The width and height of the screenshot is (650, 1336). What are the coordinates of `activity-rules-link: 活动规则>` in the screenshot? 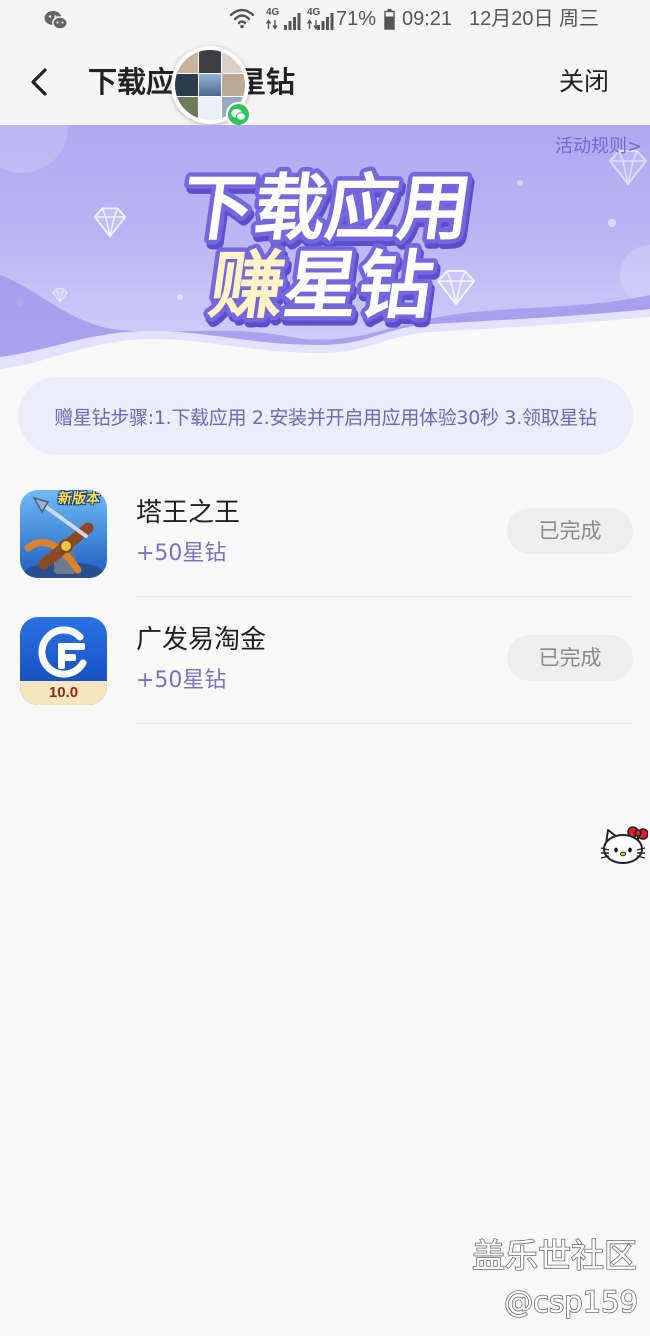 It's located at (598, 147).